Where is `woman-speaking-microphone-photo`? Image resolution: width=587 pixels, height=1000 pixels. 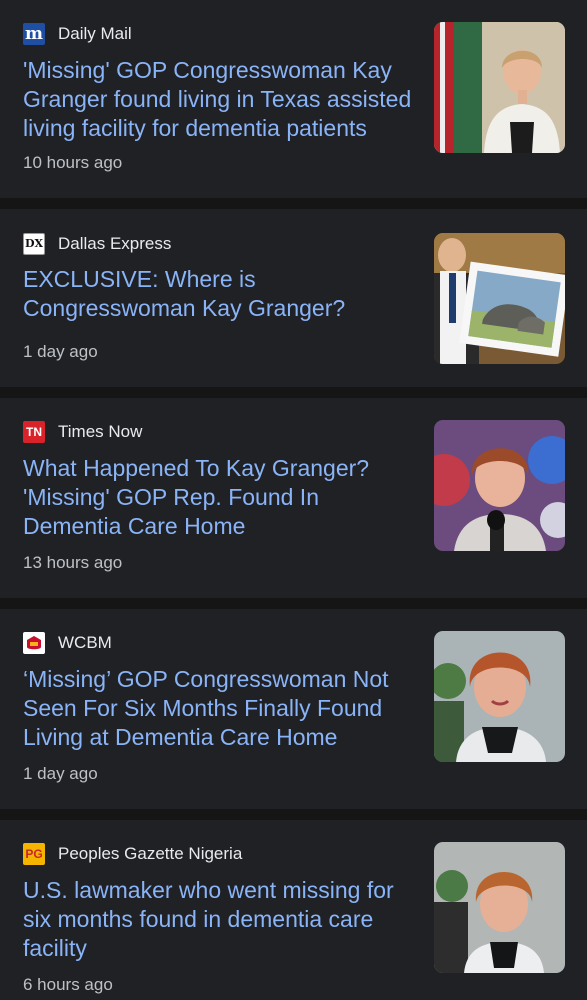
woman-speaking-microphone-photo is located at coordinates (499, 485).